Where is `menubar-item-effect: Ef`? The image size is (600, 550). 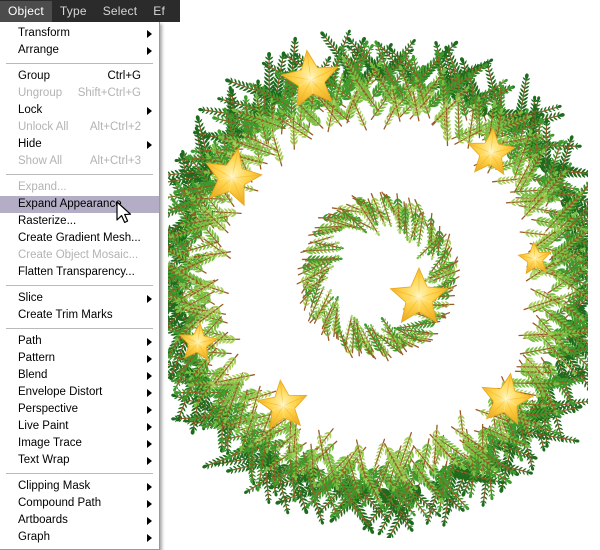
menubar-item-effect: Ef is located at coordinates (159, 11).